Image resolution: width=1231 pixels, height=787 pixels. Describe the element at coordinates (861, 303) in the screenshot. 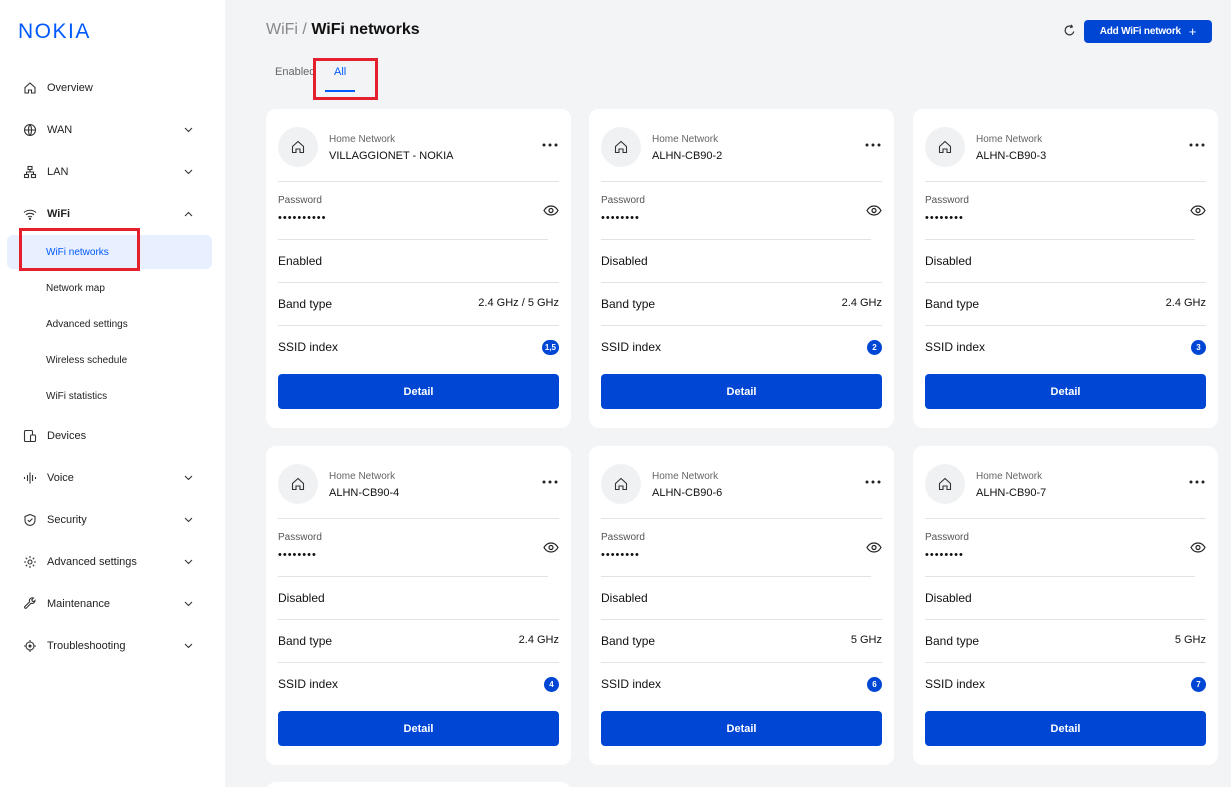

I see `band-type-value: 2.4 GHz` at that location.